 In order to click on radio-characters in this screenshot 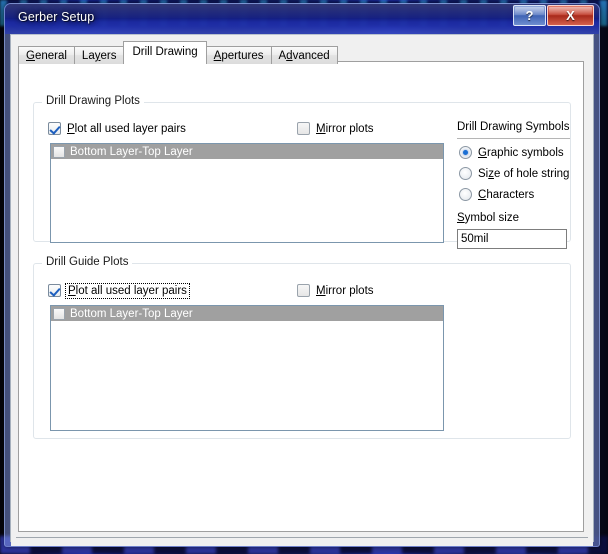, I will do `click(465, 194)`.